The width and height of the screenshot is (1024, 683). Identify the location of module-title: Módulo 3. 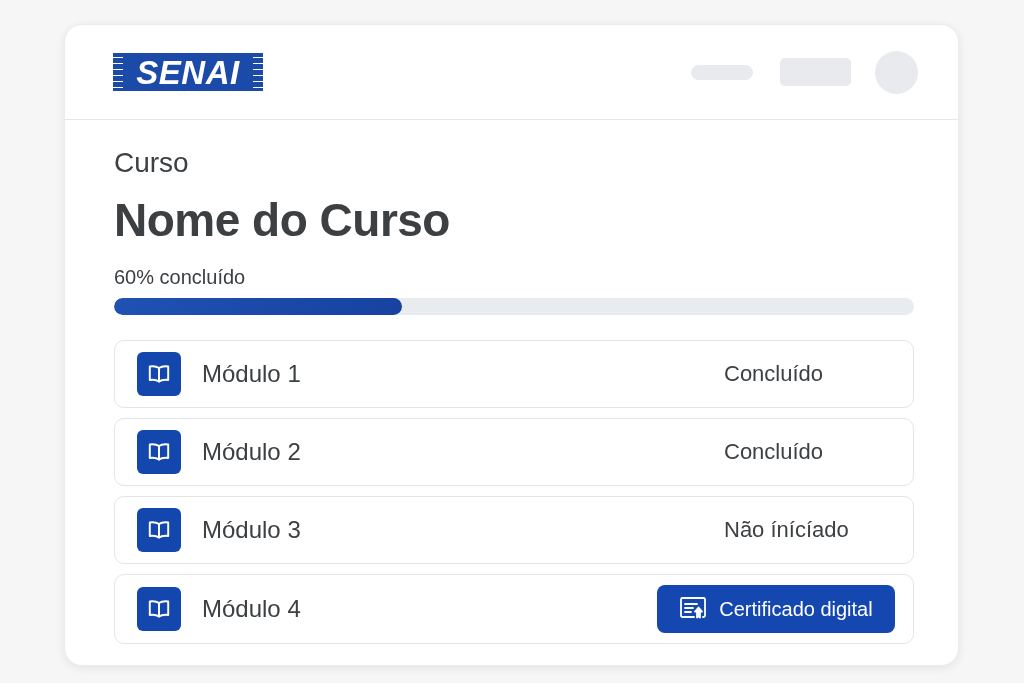
(251, 530).